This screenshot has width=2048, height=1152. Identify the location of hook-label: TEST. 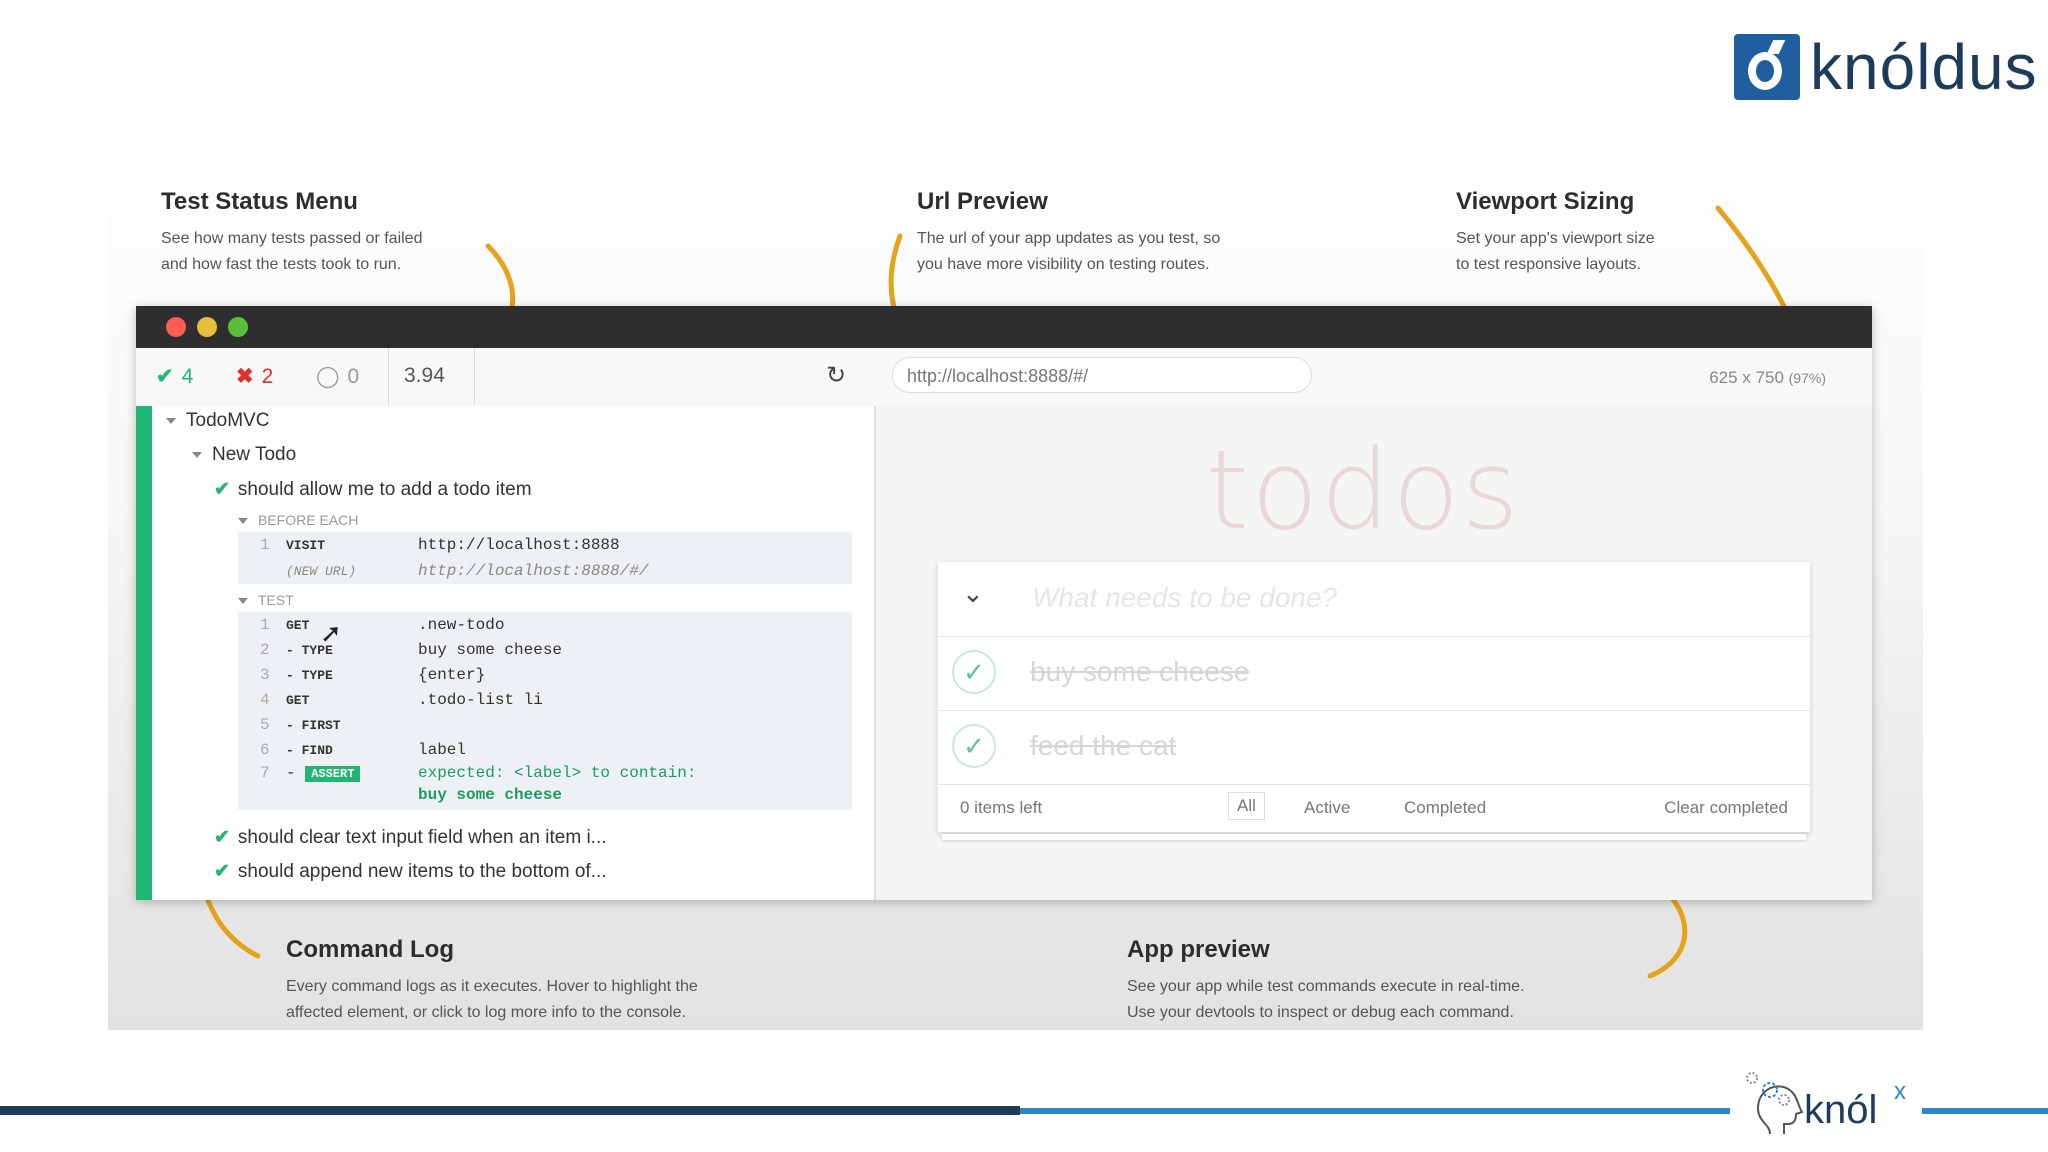
(276, 600).